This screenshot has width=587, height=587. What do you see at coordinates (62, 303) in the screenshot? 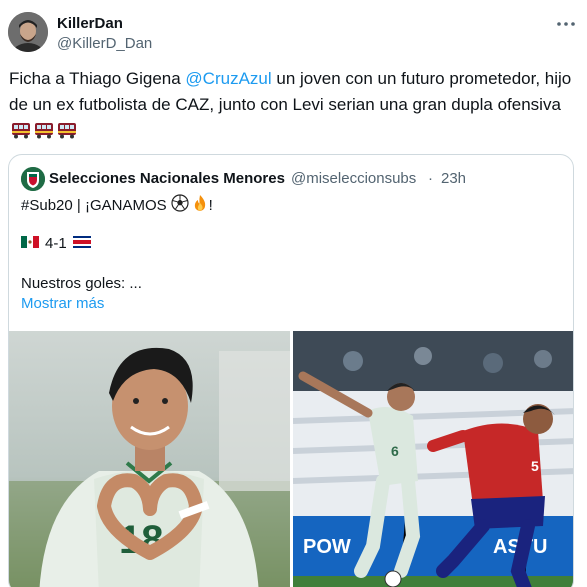
I see `show-more-link: Mostrar más` at bounding box center [62, 303].